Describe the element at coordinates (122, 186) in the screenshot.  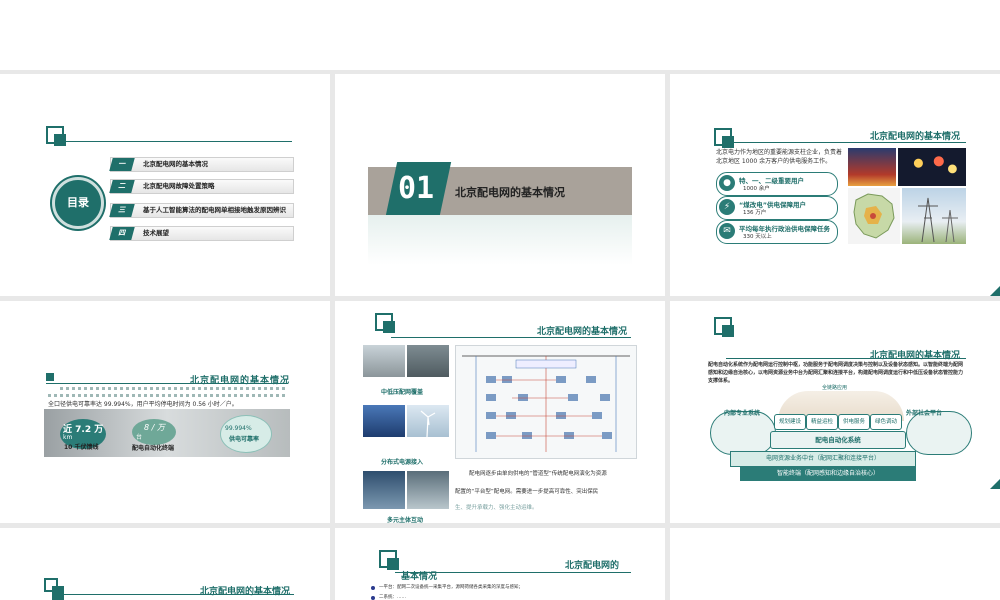
I see `toc-item-num: 二` at that location.